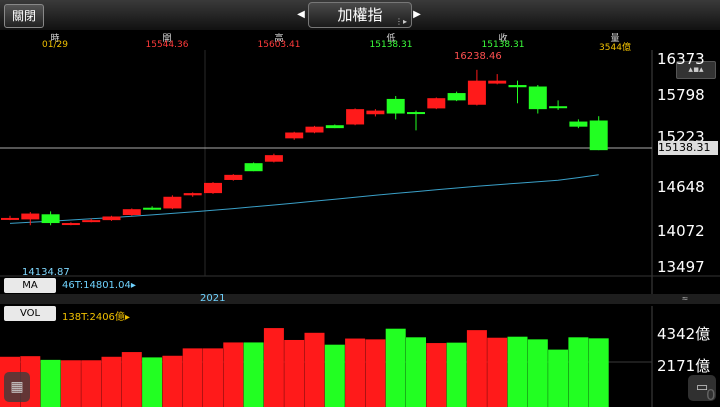 This screenshot has height=407, width=720. I want to click on resize-handle-icon: ≈, so click(685, 299).